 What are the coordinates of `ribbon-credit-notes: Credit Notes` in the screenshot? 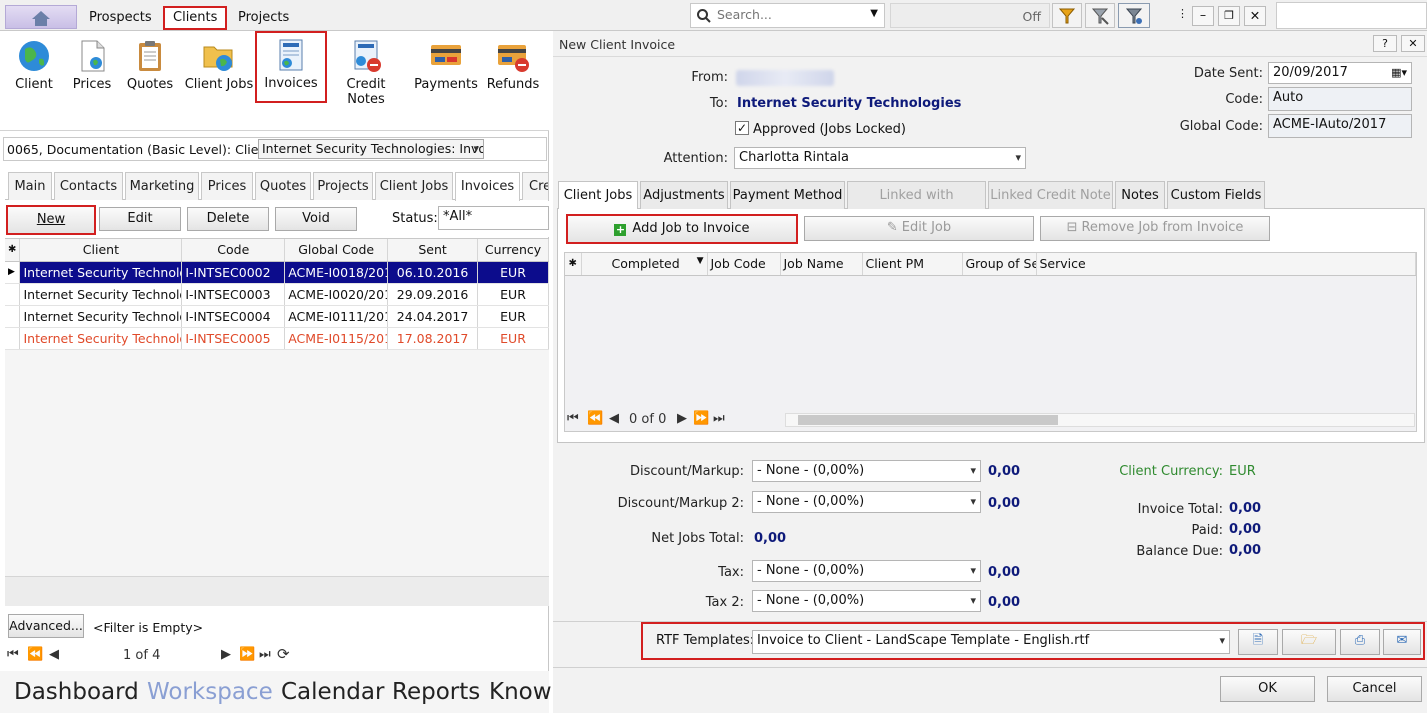 It's located at (366, 71).